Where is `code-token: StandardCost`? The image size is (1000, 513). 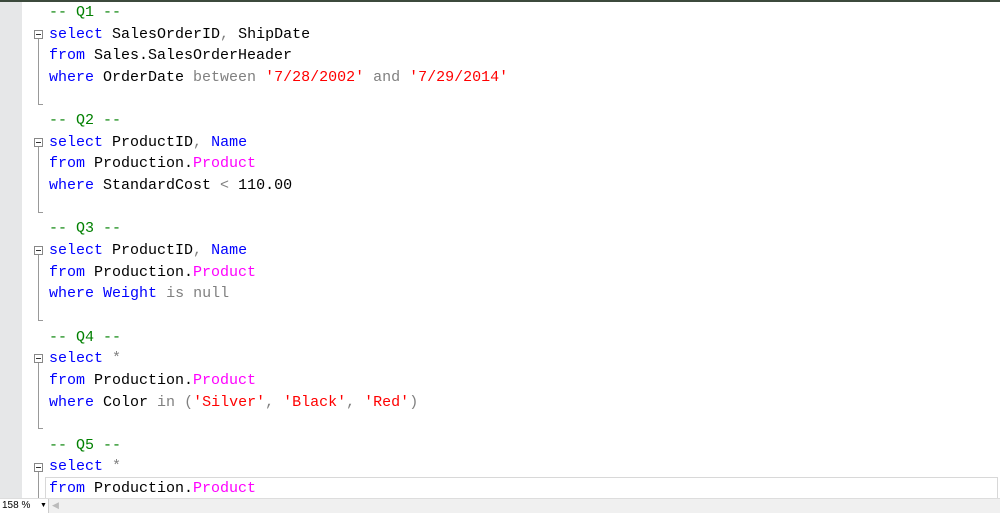
code-token: StandardCost is located at coordinates (157, 186).